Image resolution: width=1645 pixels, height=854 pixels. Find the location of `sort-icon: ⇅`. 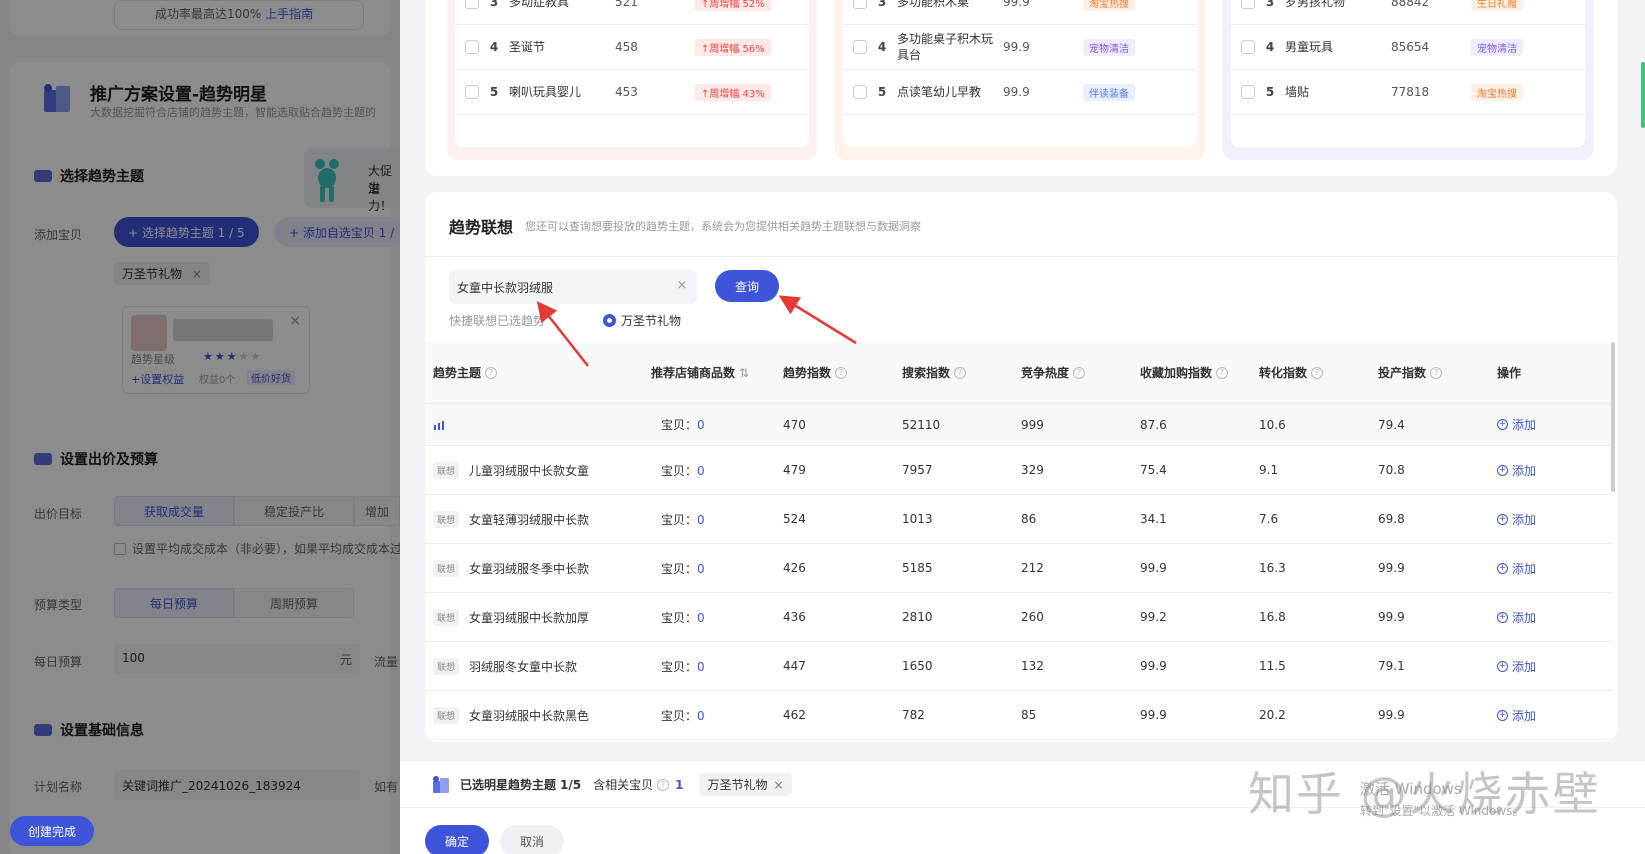

sort-icon: ⇅ is located at coordinates (744, 373).